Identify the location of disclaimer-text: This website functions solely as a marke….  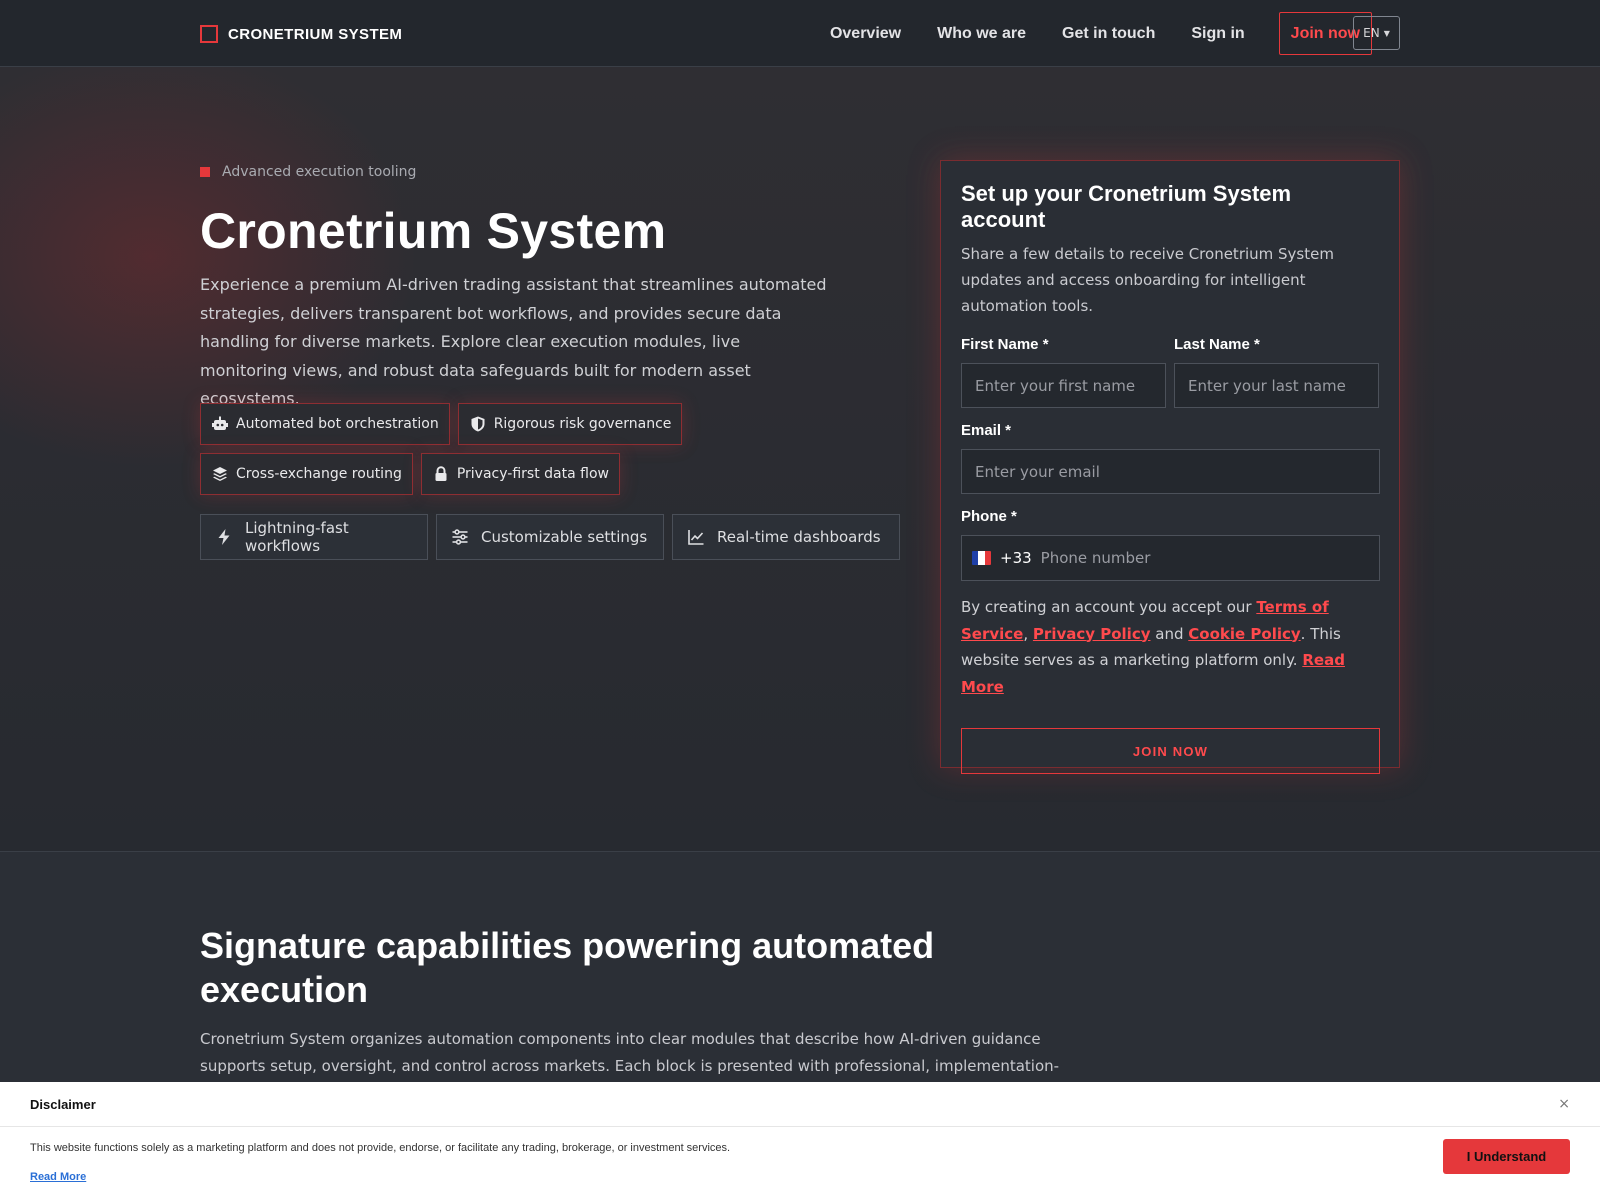
(380, 1148).